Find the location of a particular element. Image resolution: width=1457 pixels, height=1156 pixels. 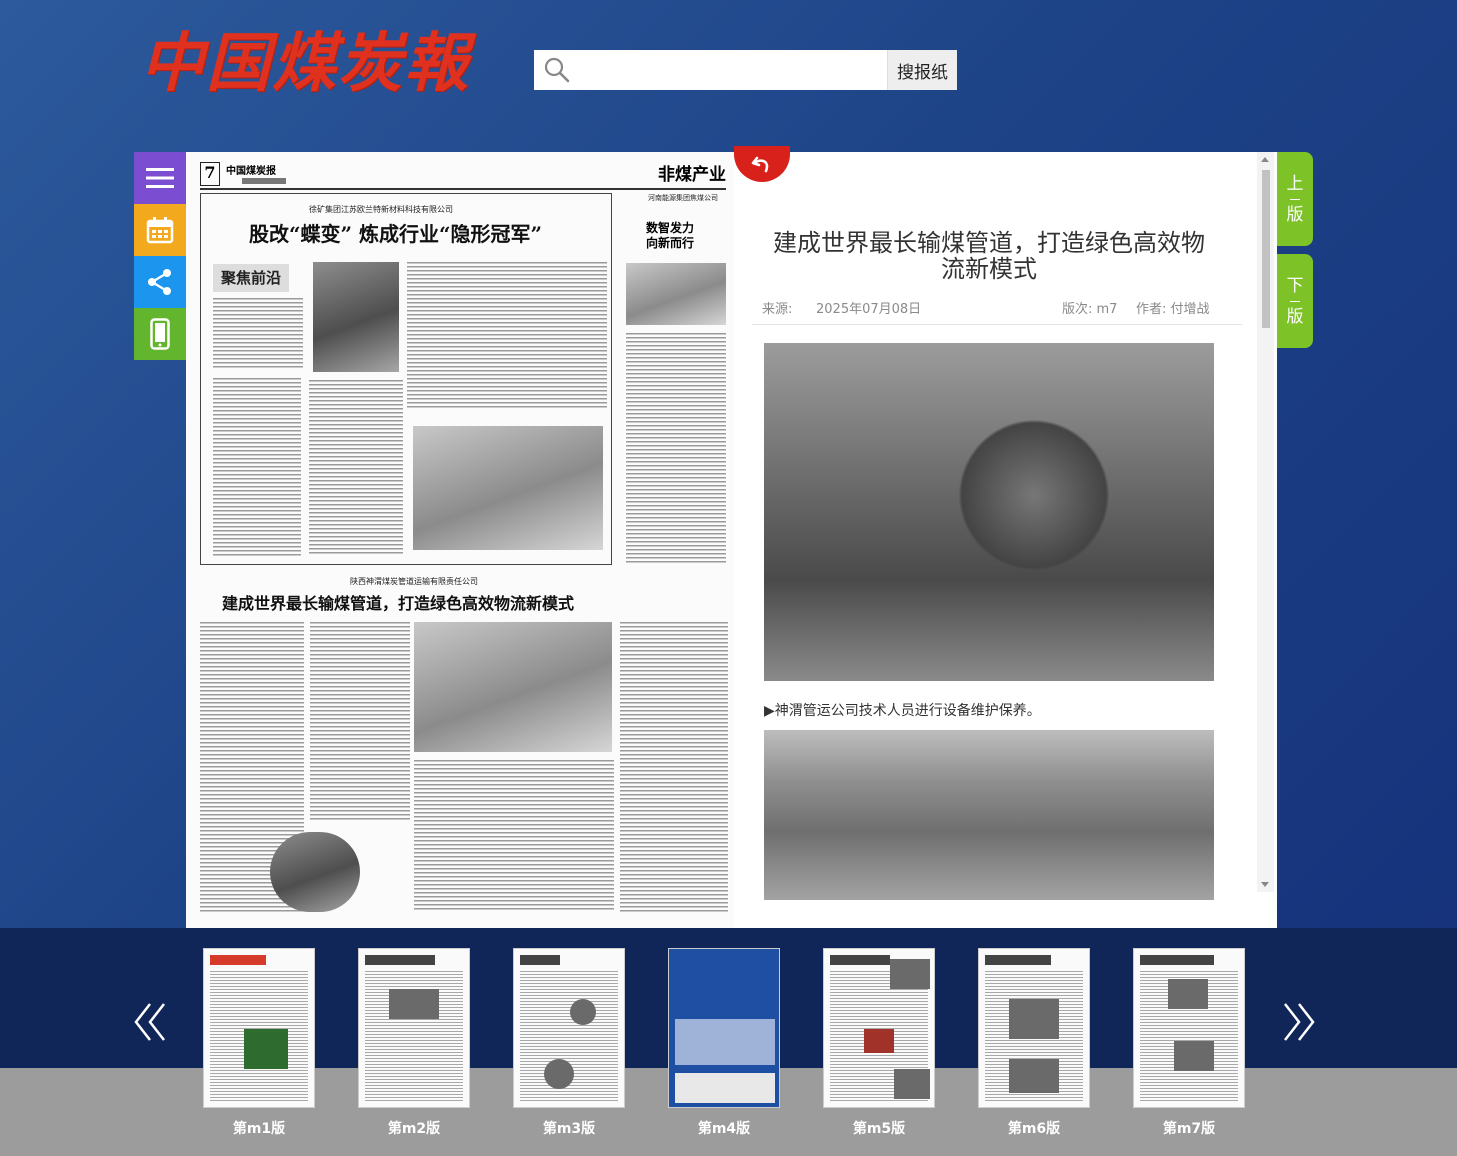

author-label: 作者: 付增战 is located at coordinates (1173, 309).